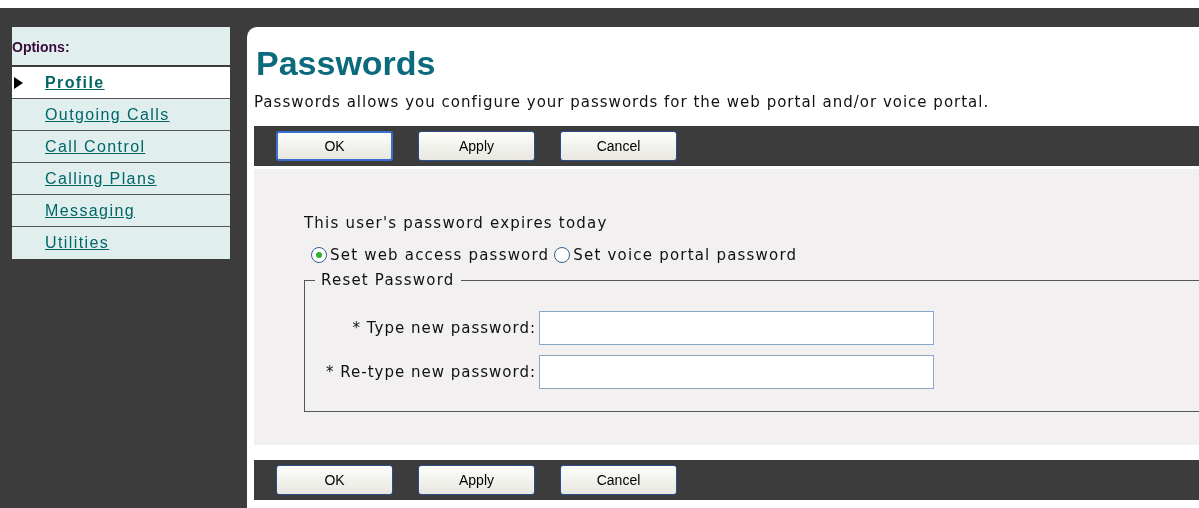 This screenshot has height=508, width=1199. I want to click on field-label: * Re-type new password:, so click(431, 372).